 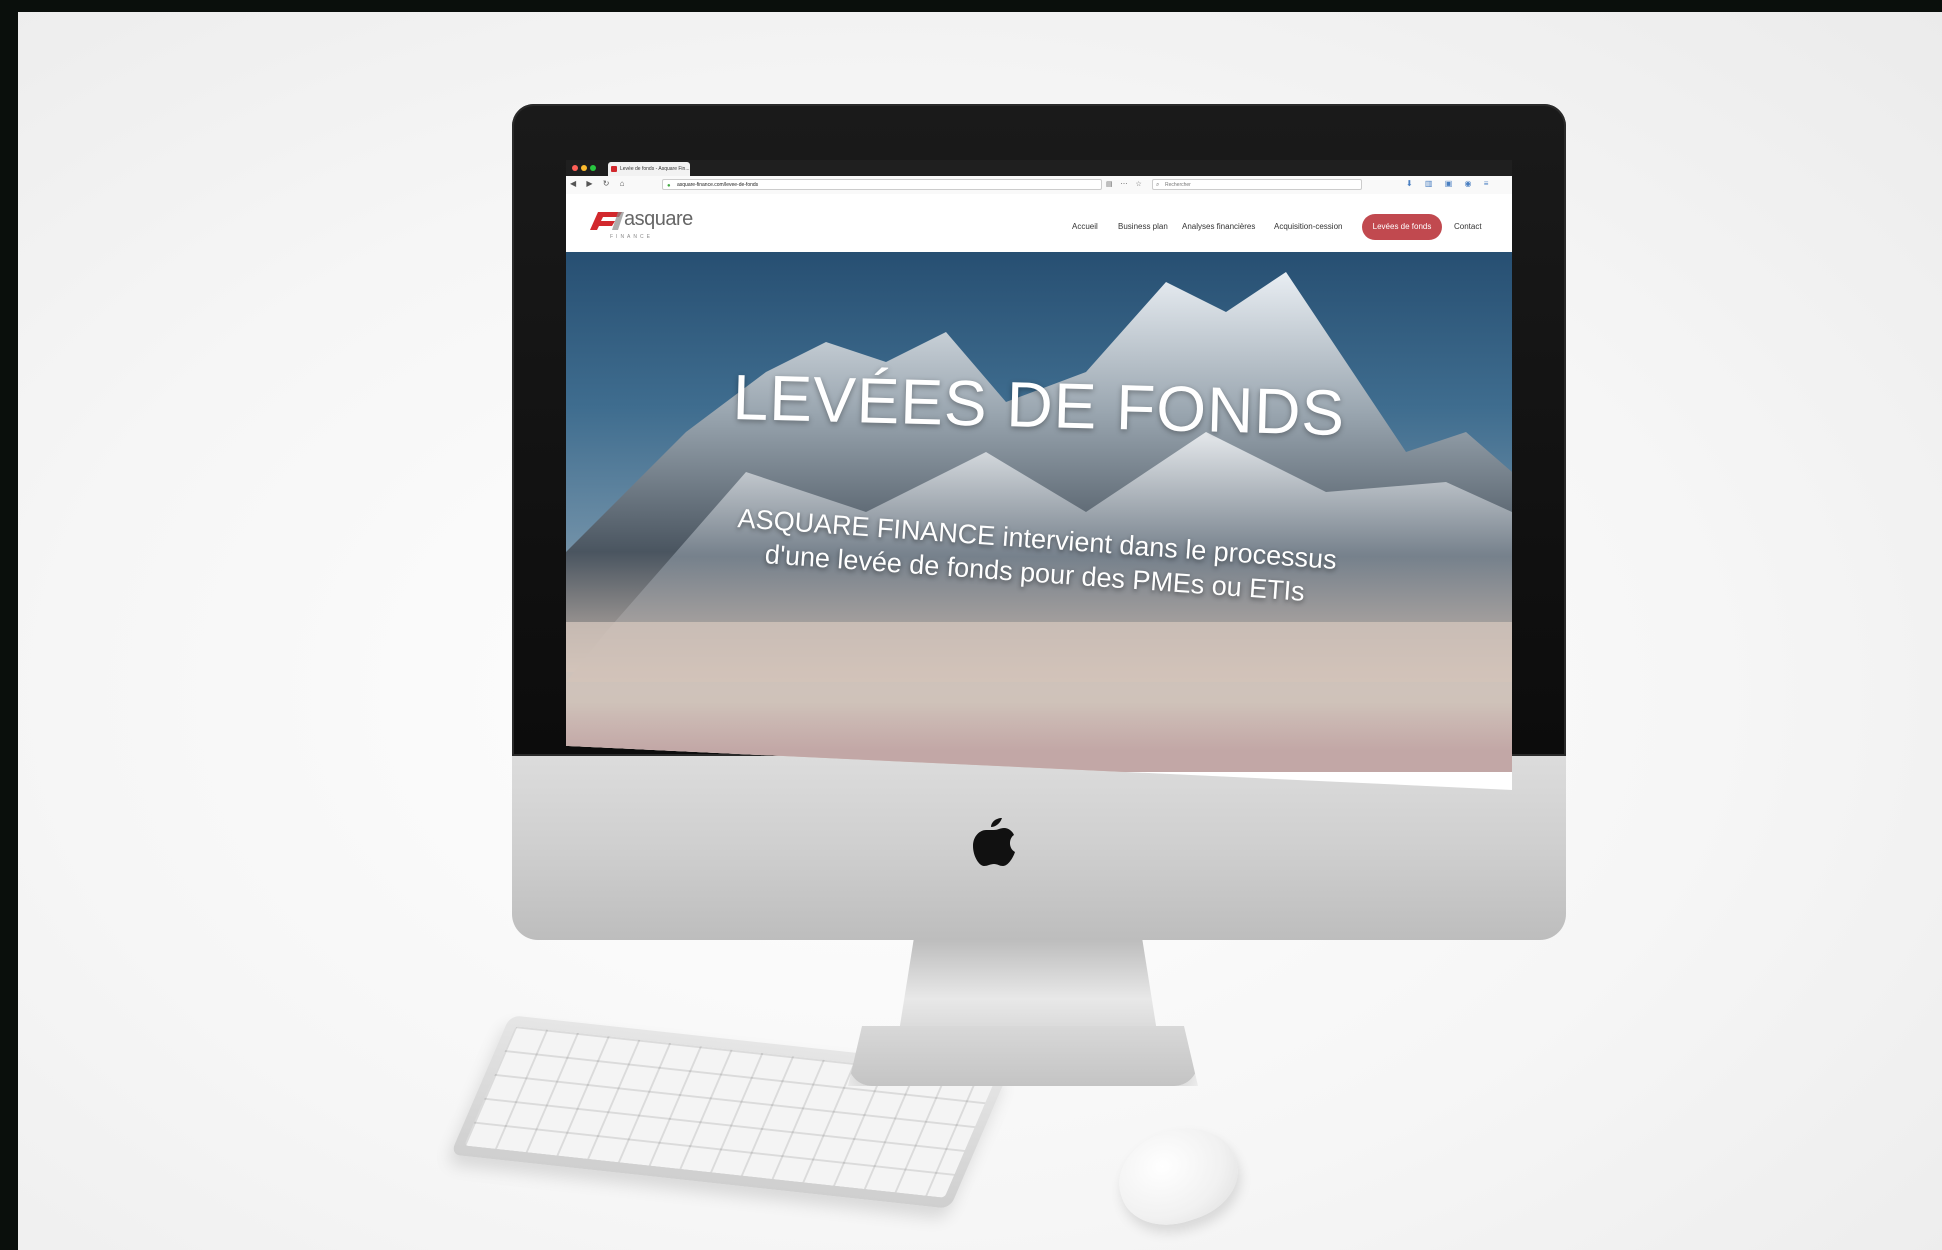 I want to click on nav-contact: Contact, so click(x=1468, y=226).